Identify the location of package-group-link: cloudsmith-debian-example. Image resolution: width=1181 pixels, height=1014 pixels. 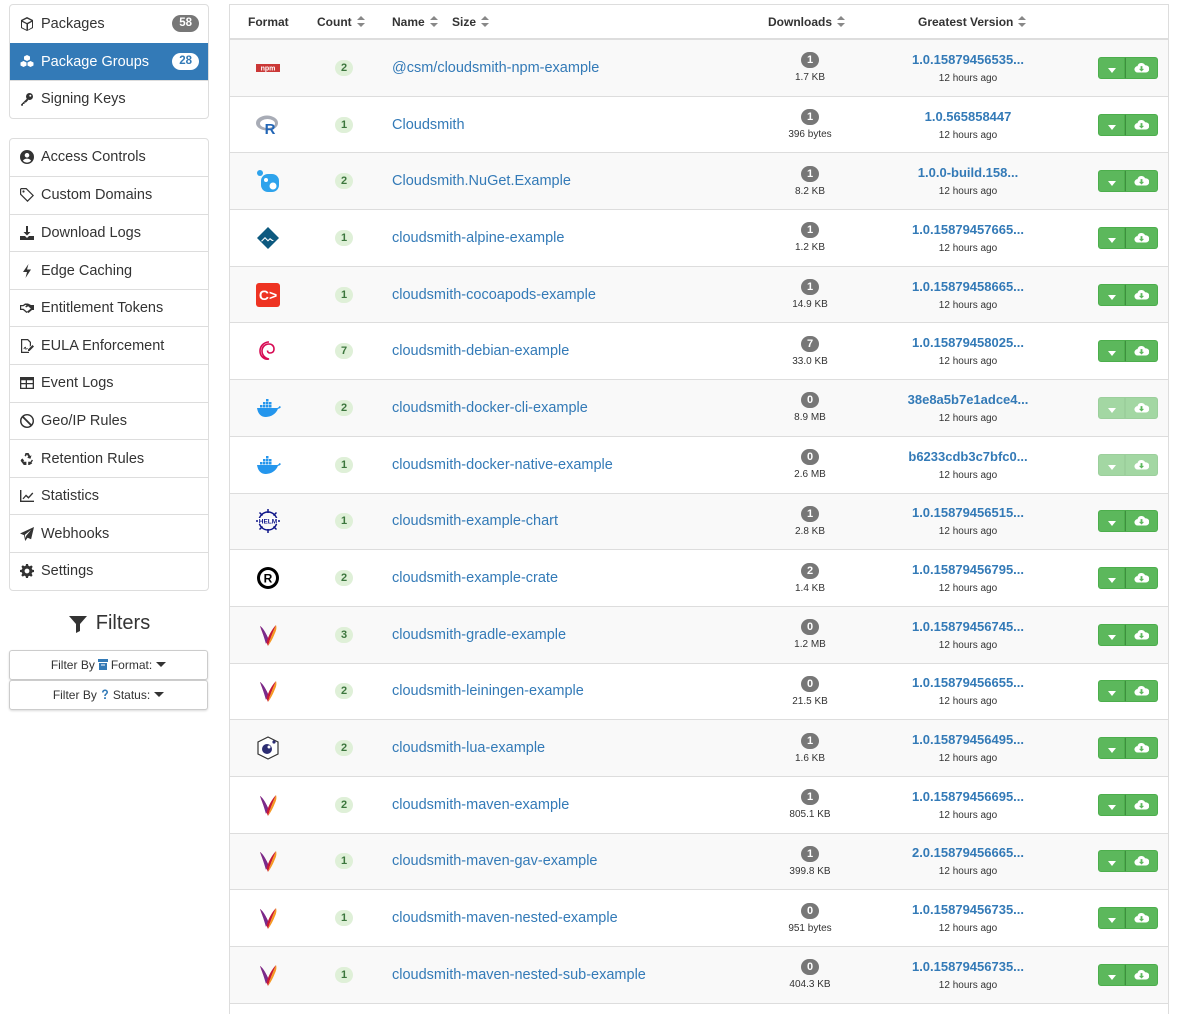
(480, 351).